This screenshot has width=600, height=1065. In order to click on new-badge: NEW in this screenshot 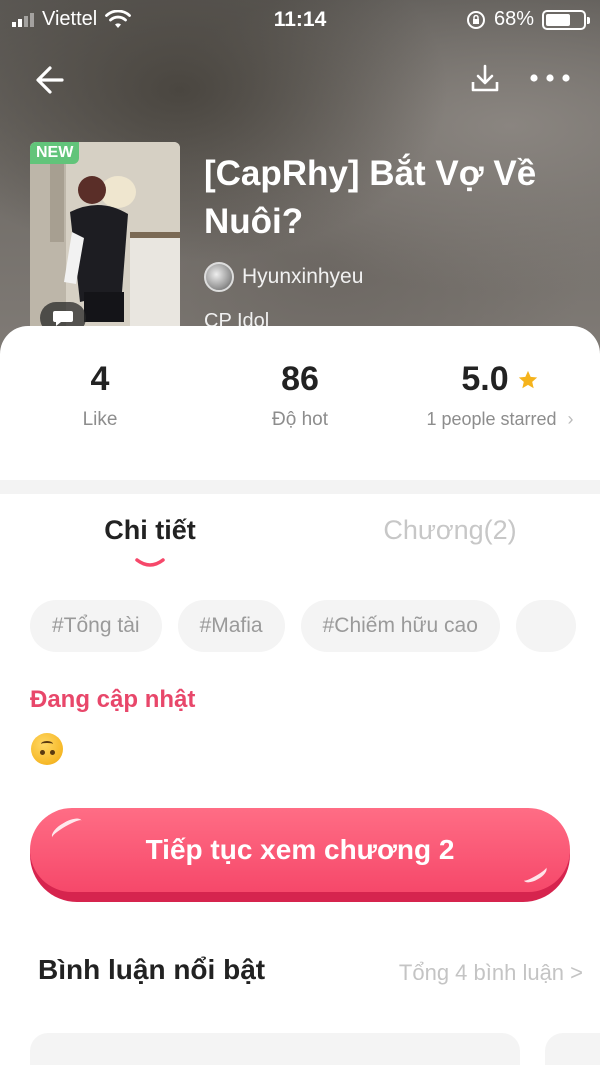, I will do `click(55, 153)`.